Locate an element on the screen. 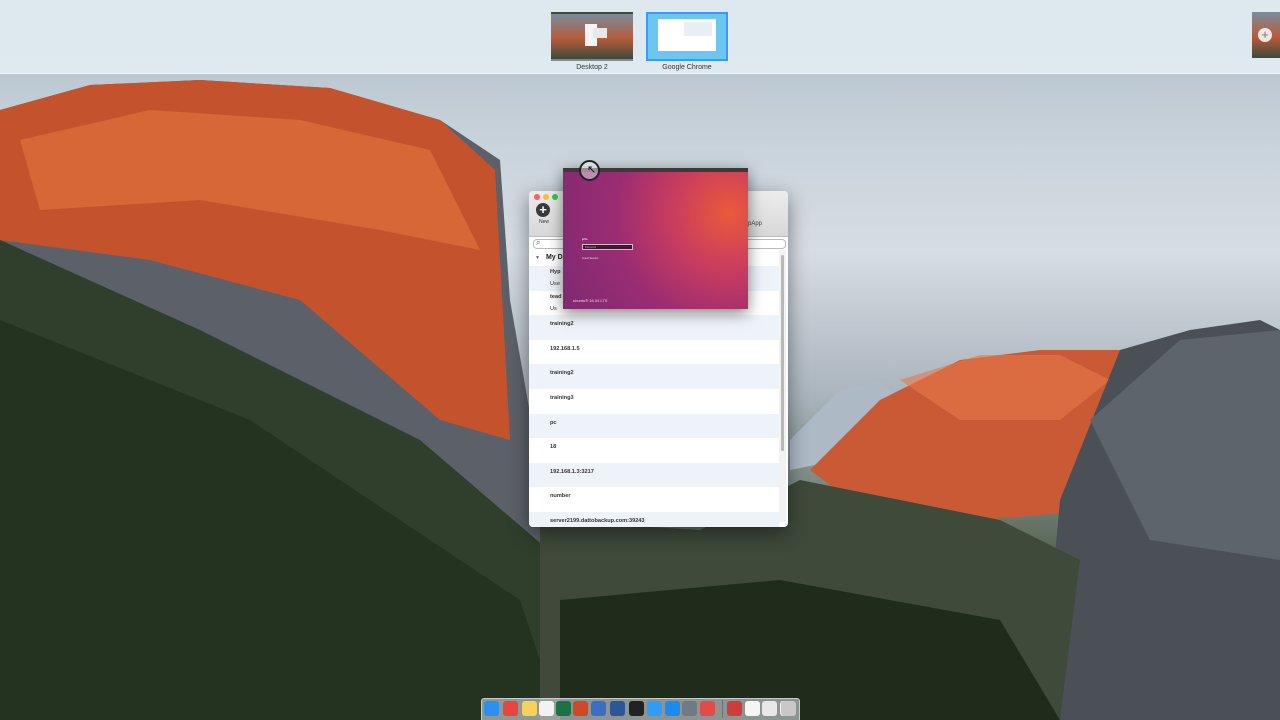  password-field: Password is located at coordinates (607, 247).